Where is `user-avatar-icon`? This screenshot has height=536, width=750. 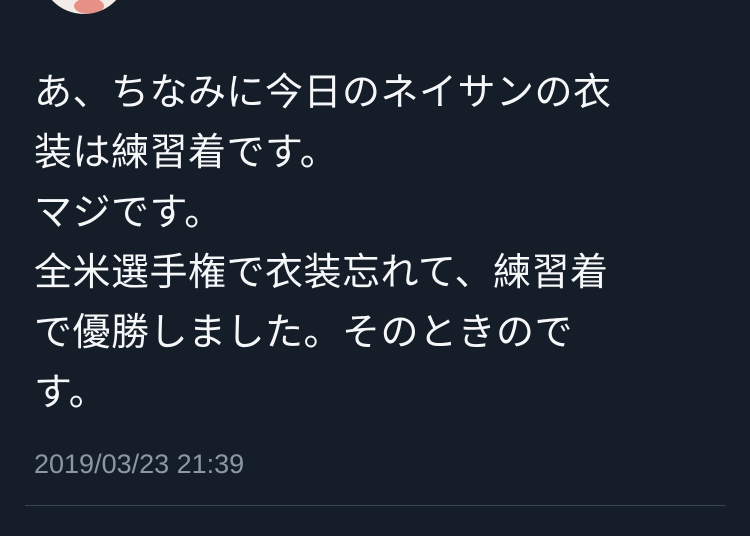 user-avatar-icon is located at coordinates (84, 7).